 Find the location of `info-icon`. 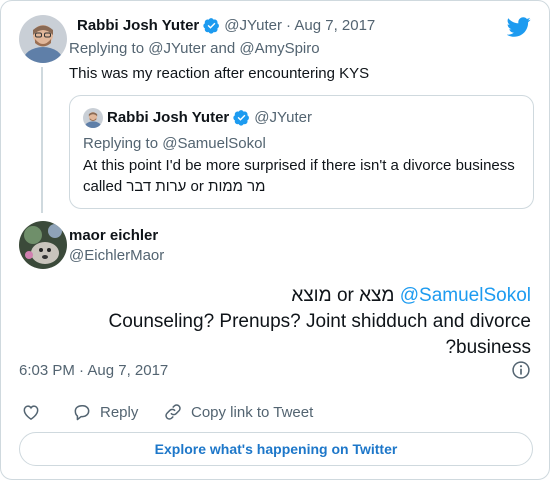

info-icon is located at coordinates (521, 370).